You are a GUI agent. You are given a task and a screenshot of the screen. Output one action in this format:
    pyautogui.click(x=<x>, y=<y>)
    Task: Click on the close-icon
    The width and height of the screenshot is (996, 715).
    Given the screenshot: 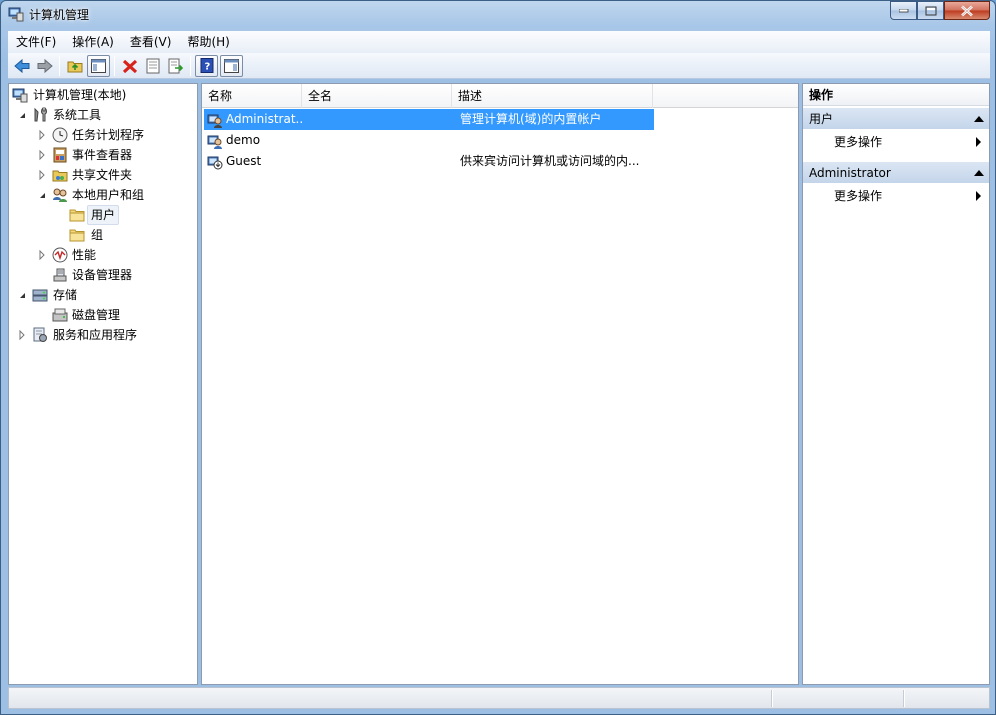 What is the action you would take?
    pyautogui.click(x=967, y=10)
    